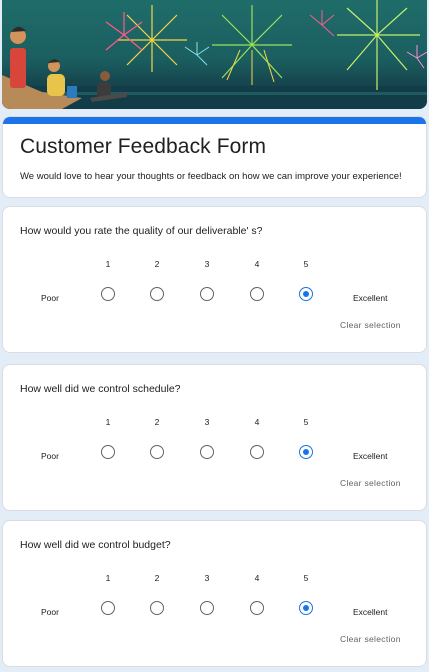 This screenshot has width=429, height=672. I want to click on accent-bar, so click(214, 120).